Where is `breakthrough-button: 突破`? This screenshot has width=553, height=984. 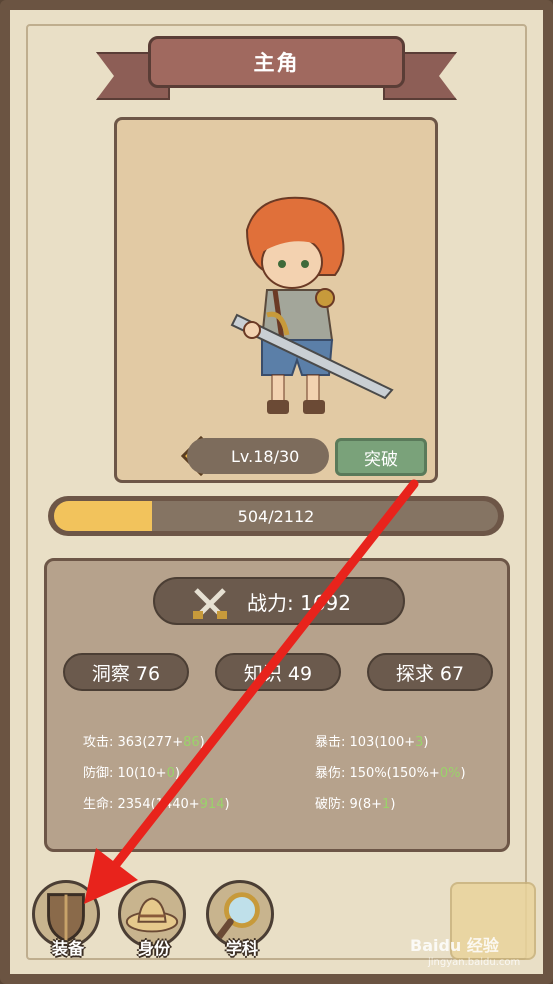
breakthrough-button: 突破 is located at coordinates (381, 457).